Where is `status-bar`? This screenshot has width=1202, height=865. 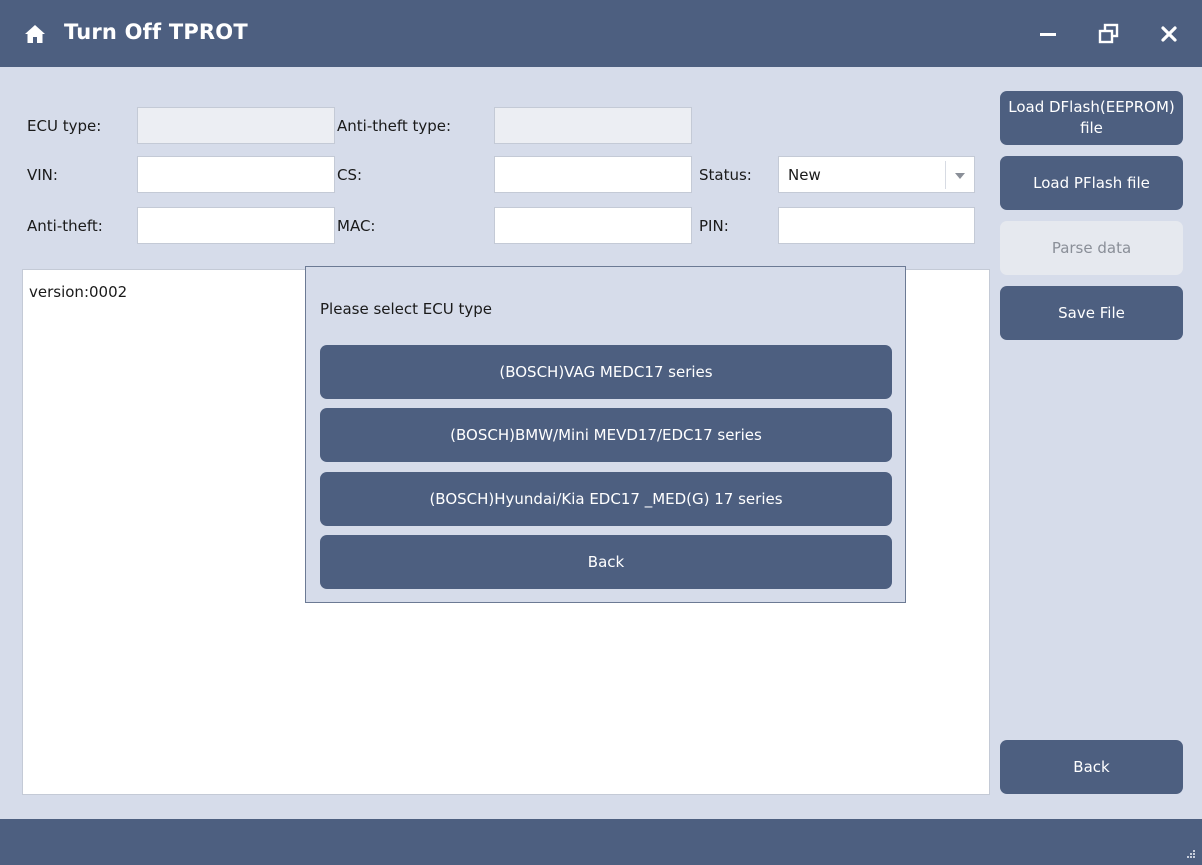
status-bar is located at coordinates (601, 842).